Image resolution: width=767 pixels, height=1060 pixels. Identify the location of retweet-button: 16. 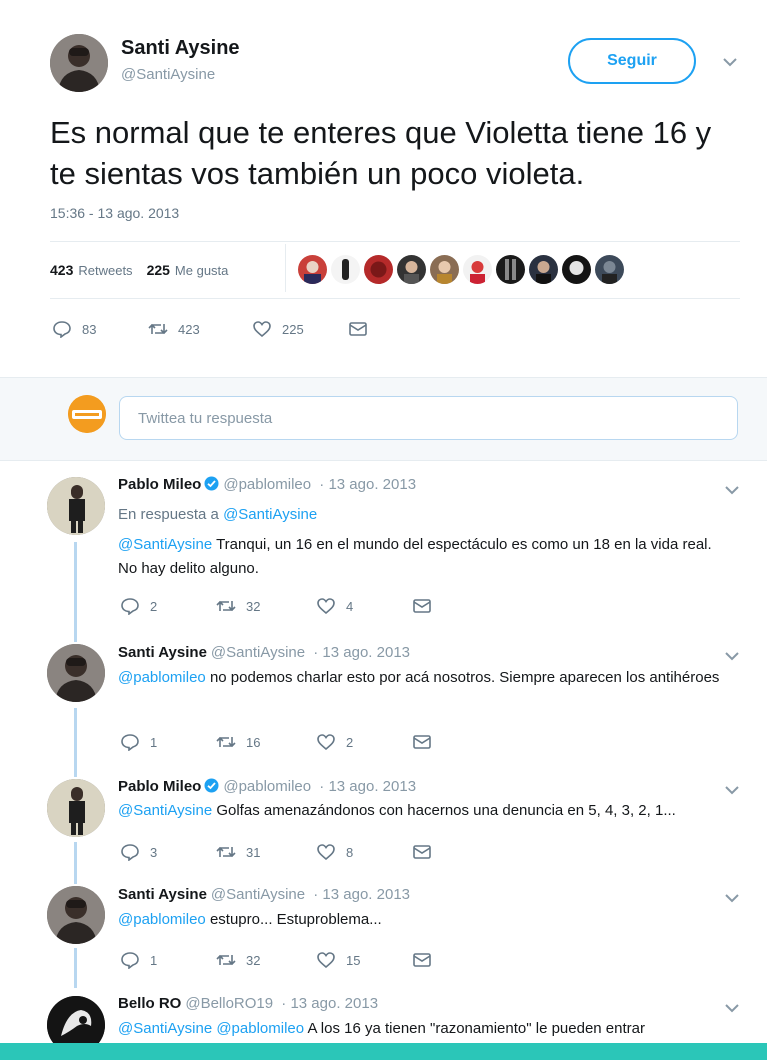
(266, 742).